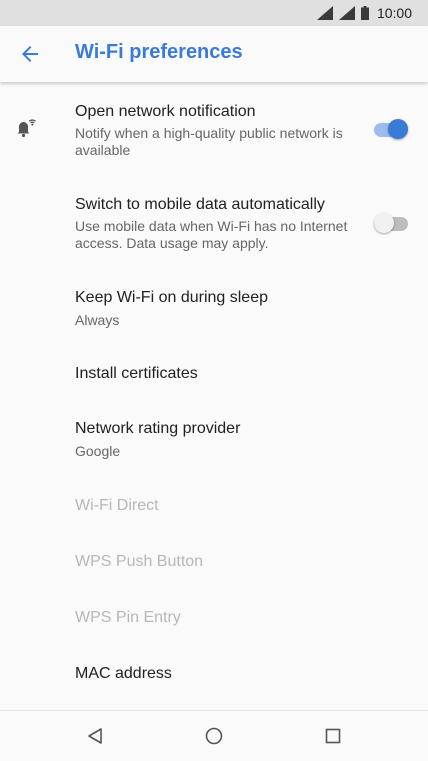  Describe the element at coordinates (214, 498) in the screenshot. I see `pref-wifi-direct: Wi-Fi Direct` at that location.